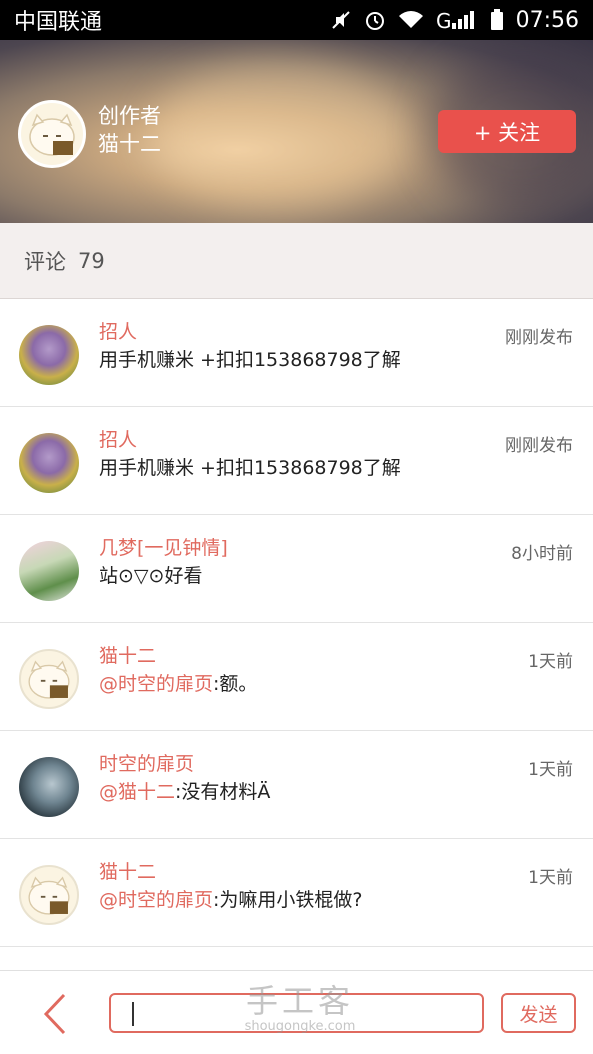 This screenshot has height=1054, width=593. I want to click on comment-item: 猫十二 @时空的扉页:额。 1天前, so click(296, 677).